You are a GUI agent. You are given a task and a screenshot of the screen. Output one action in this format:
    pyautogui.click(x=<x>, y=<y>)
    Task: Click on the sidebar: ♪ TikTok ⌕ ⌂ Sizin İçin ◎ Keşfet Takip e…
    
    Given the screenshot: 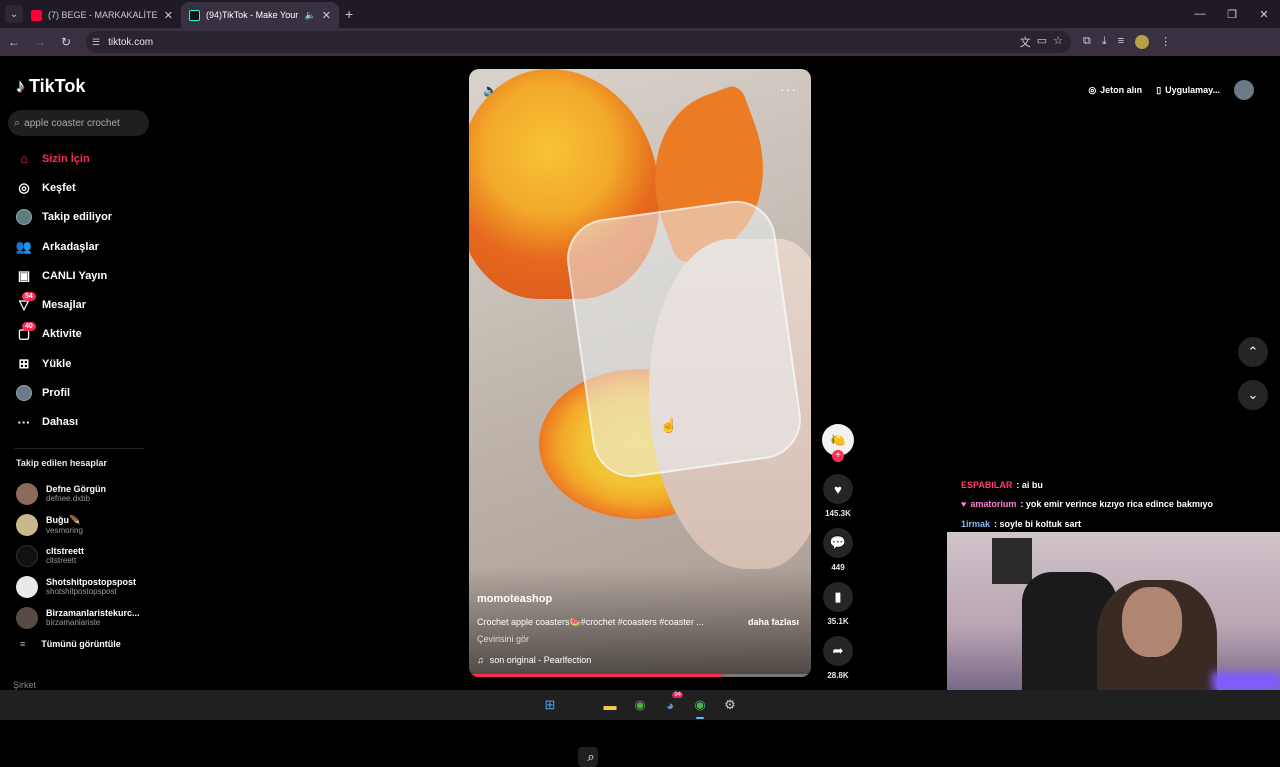 What is the action you would take?
    pyautogui.click(x=80, y=374)
    